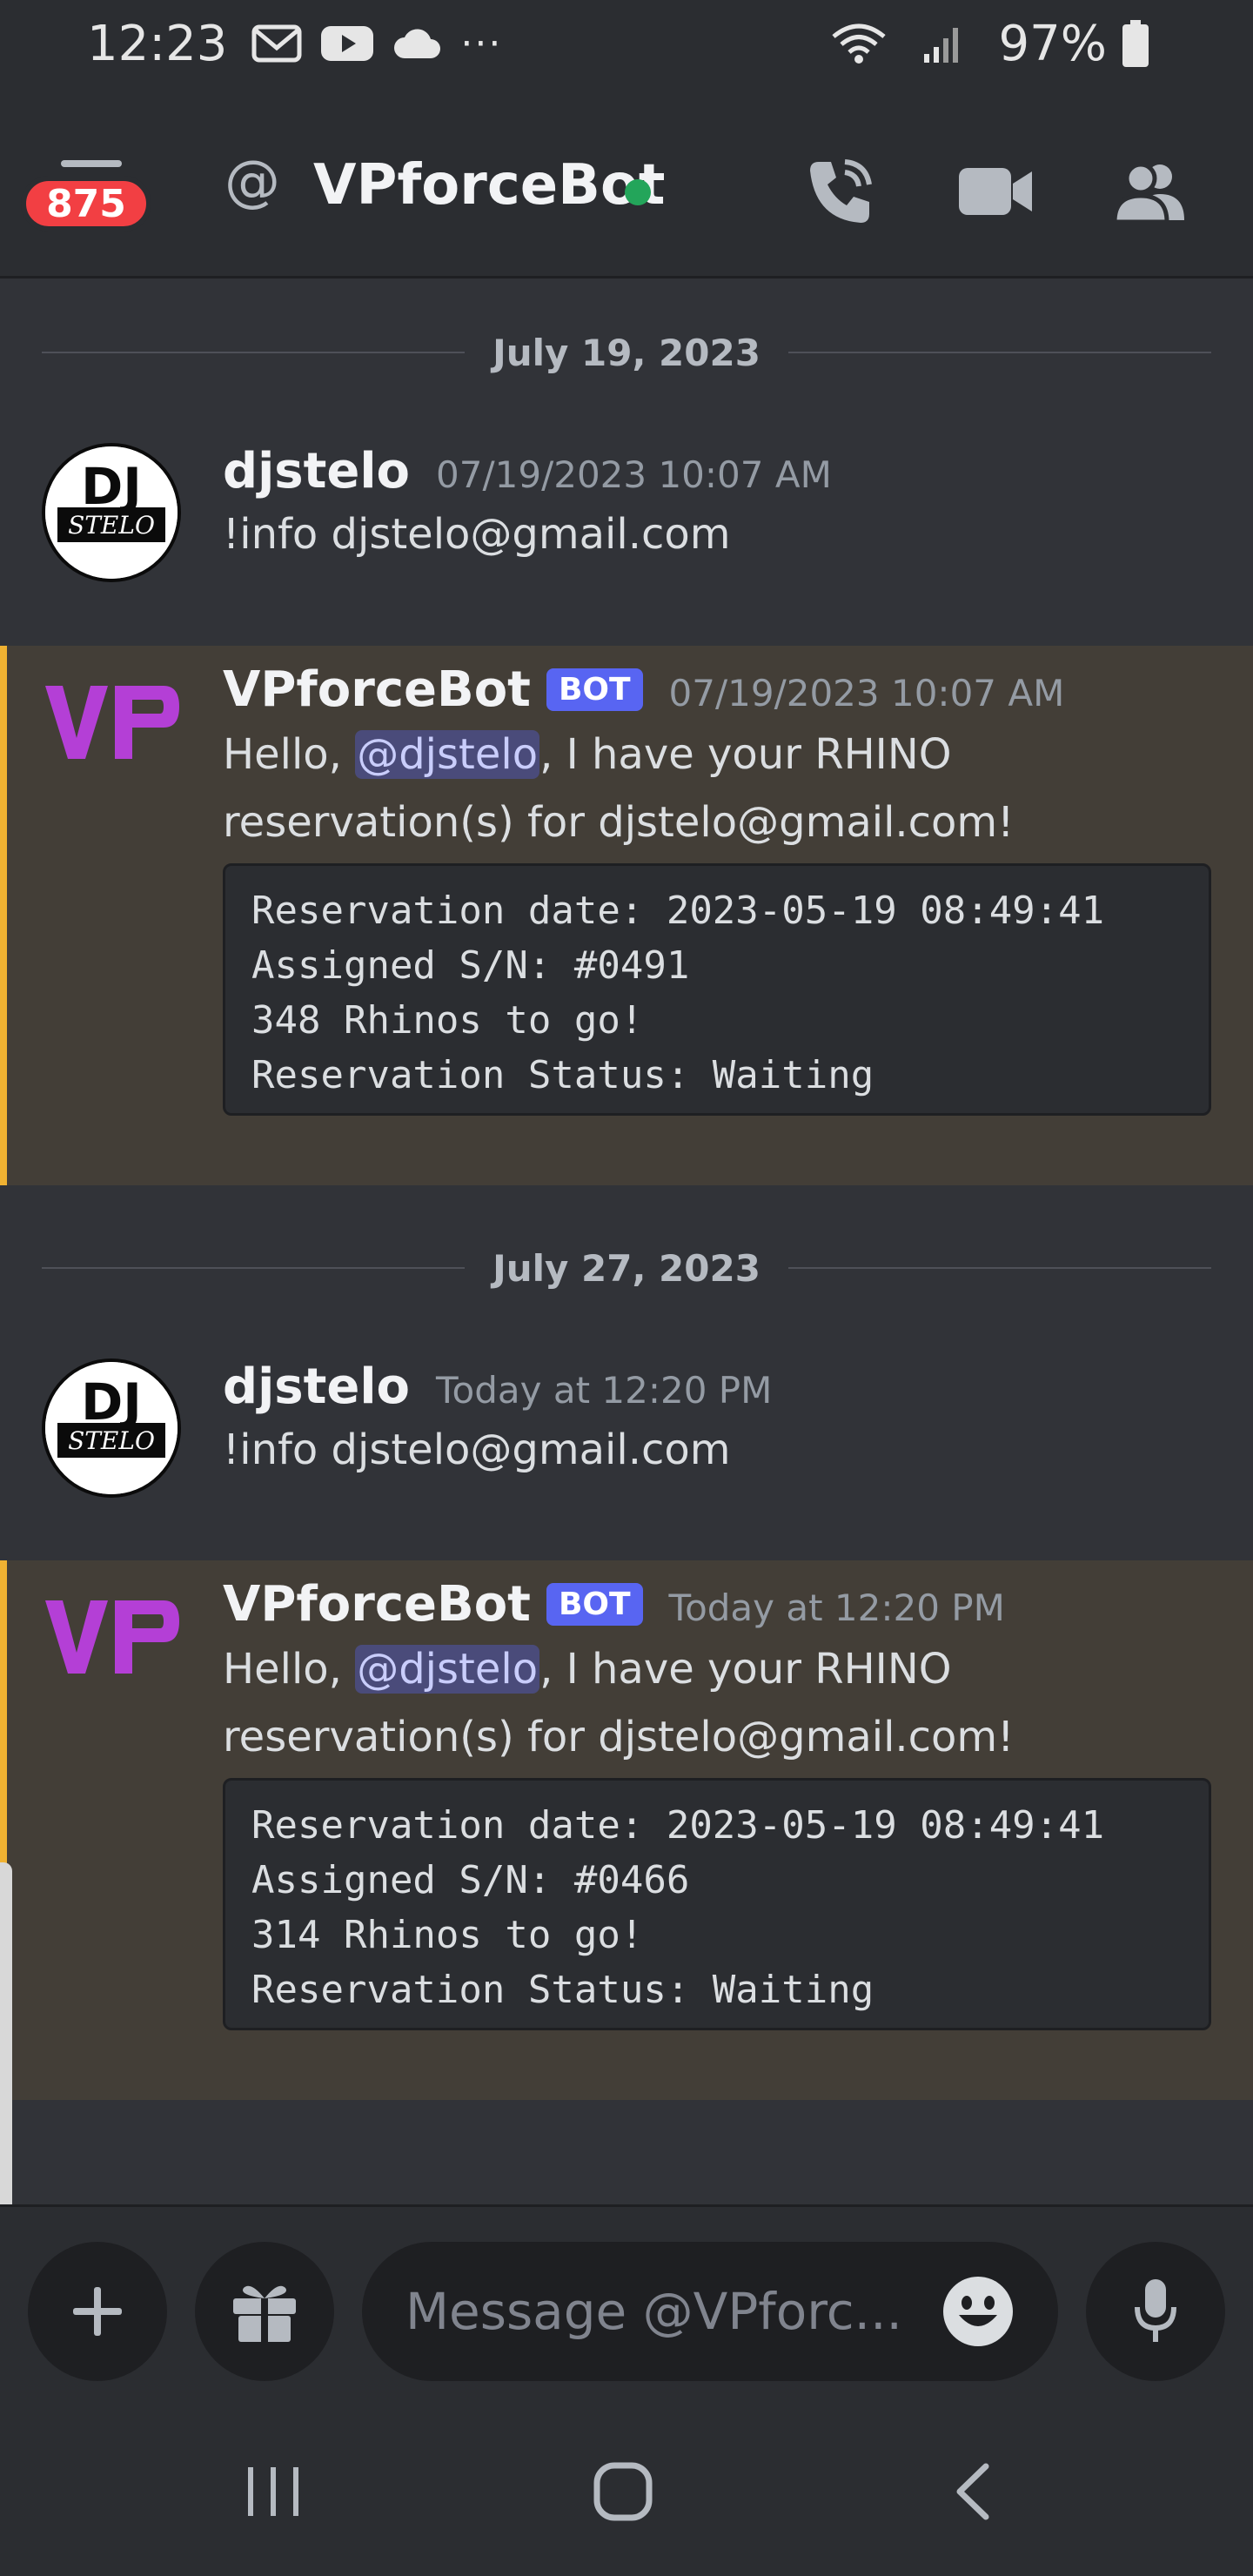  Describe the element at coordinates (673, 2312) in the screenshot. I see `message-input` at that location.